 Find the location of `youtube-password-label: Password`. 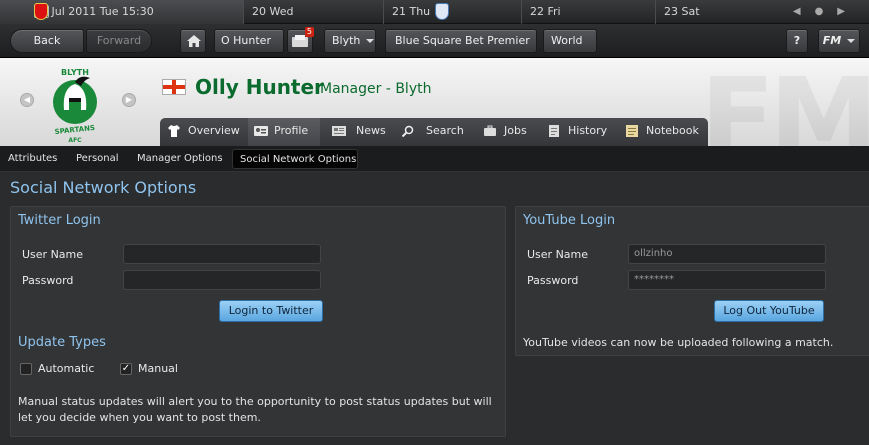

youtube-password-label: Password is located at coordinates (553, 280).